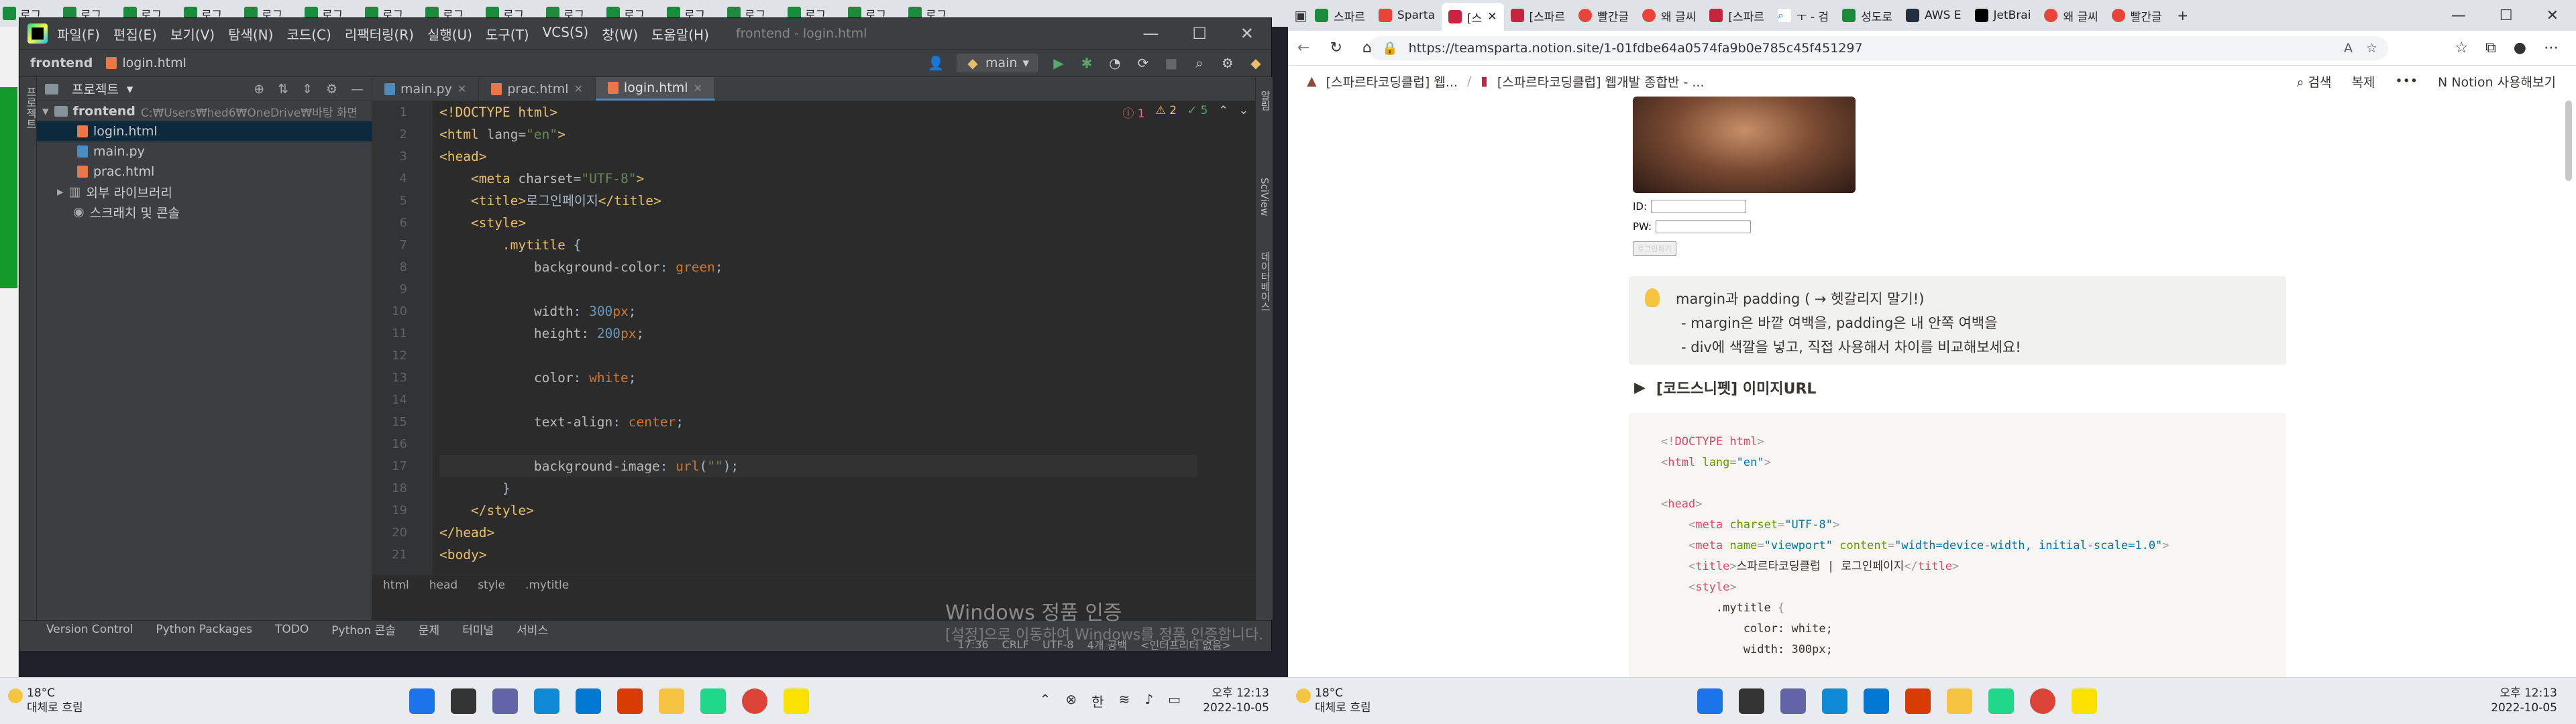 This screenshot has width=2576, height=724. Describe the element at coordinates (1407, 15) in the screenshot. I see `edge-tab: Sparta` at that location.